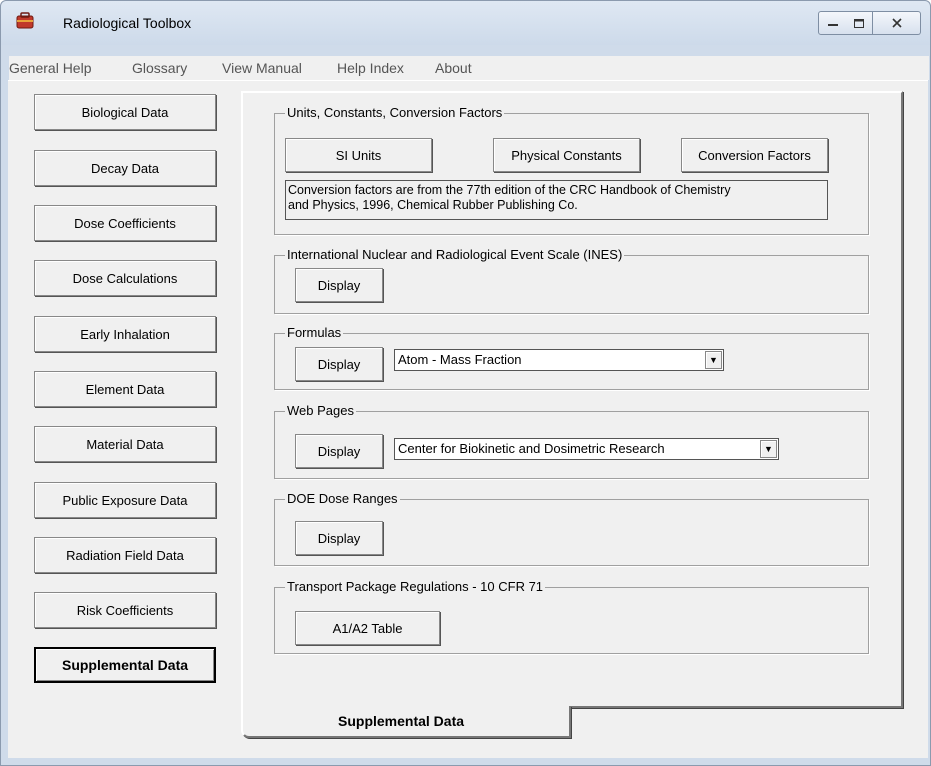 This screenshot has width=931, height=766. I want to click on formulas-group-title: Formulas, so click(314, 332).